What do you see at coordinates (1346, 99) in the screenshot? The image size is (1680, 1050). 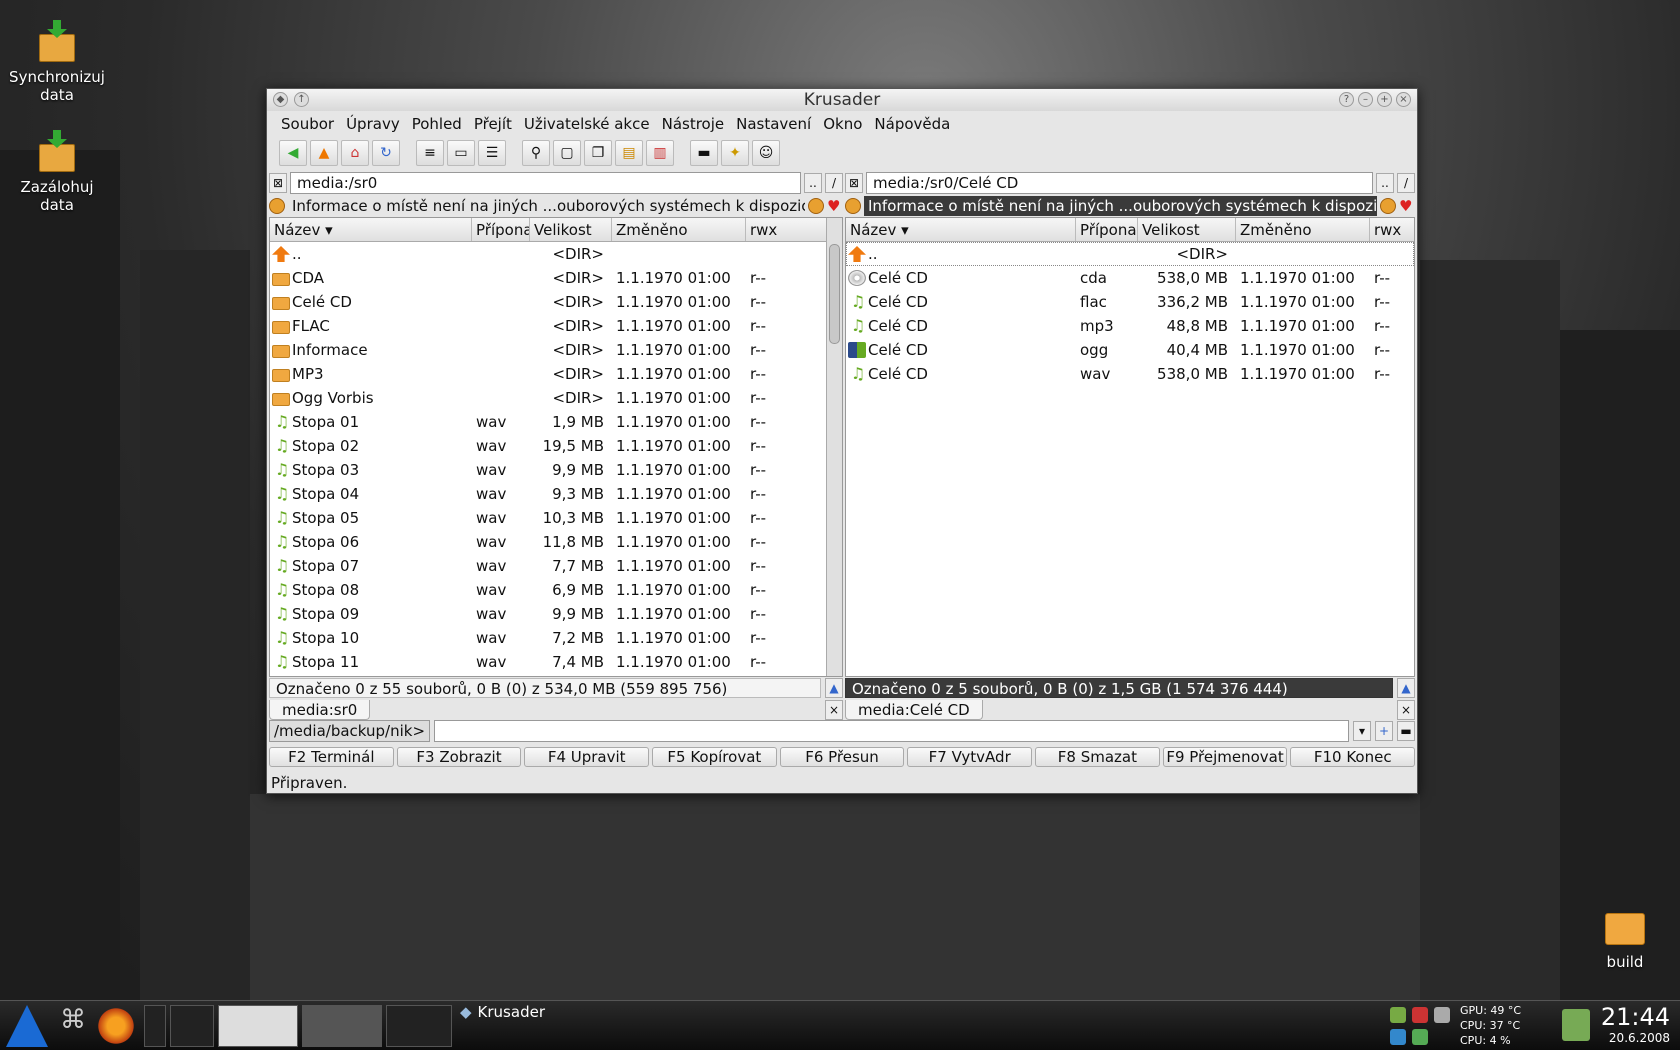 I see `help-icon: ?` at bounding box center [1346, 99].